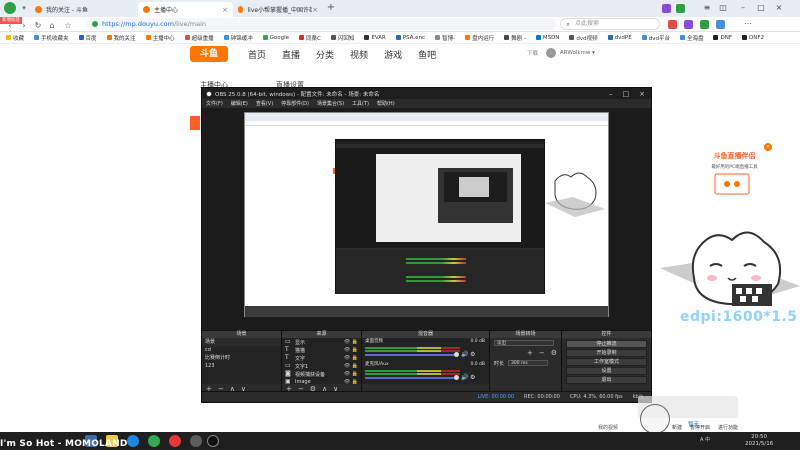  I want to click on browser-logo-icon, so click(10, 8).